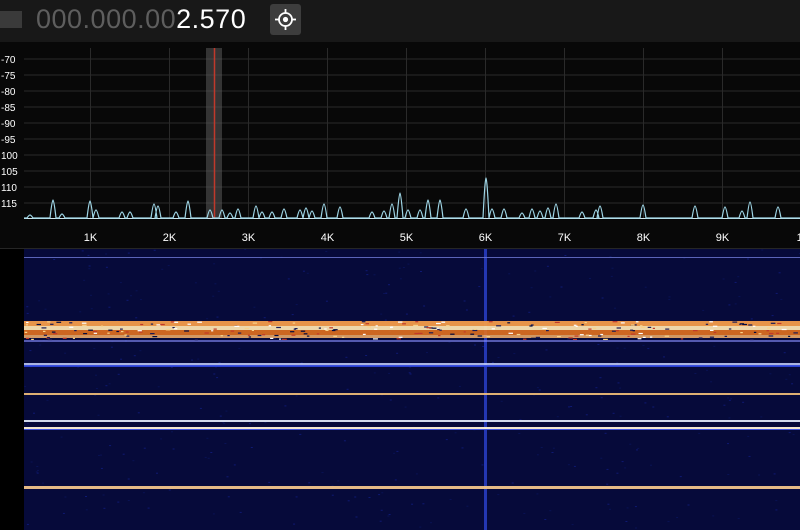 The width and height of the screenshot is (800, 530). Describe the element at coordinates (9, 156) in the screenshot. I see `db-tick-label: 100` at that location.